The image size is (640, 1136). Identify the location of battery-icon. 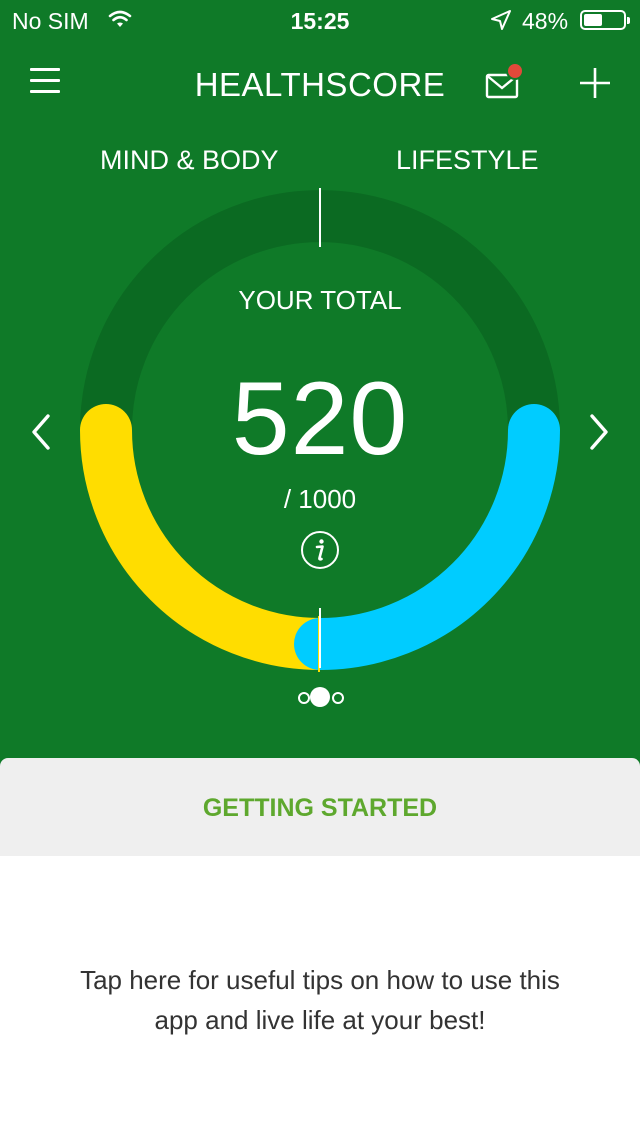
(605, 20).